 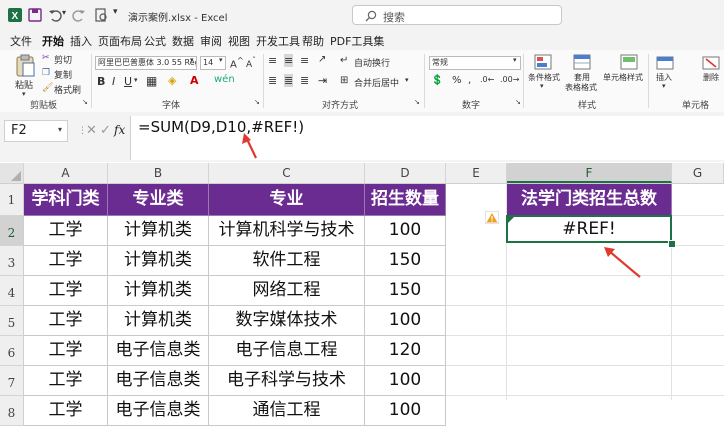 What do you see at coordinates (287, 411) in the screenshot?
I see `table-cell: 通信工程` at bounding box center [287, 411].